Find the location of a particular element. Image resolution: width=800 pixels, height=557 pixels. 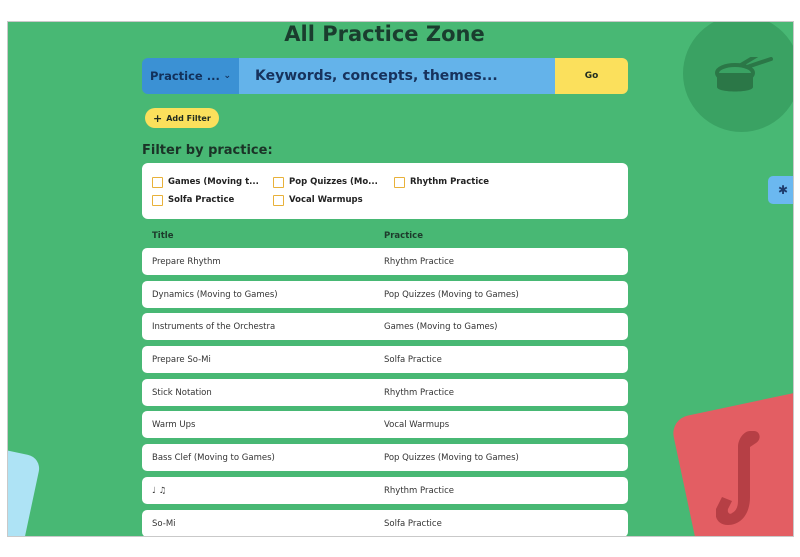

row-title: So-Mi is located at coordinates (164, 523).